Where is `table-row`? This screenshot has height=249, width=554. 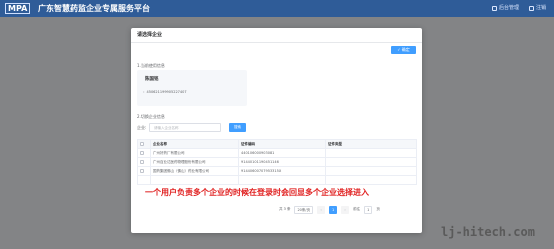 table-row is located at coordinates (277, 180).